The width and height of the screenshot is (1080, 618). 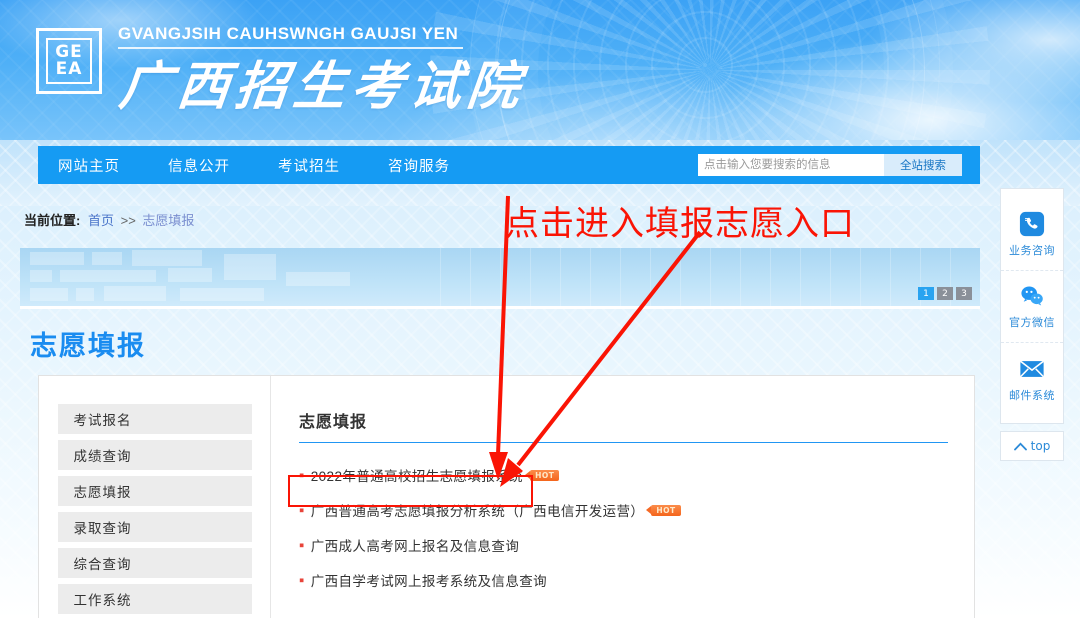 I want to click on brand-zhuang-name: GVANGJSIH CAUHSWNGH GAUJSI YEN, so click(x=288, y=33).